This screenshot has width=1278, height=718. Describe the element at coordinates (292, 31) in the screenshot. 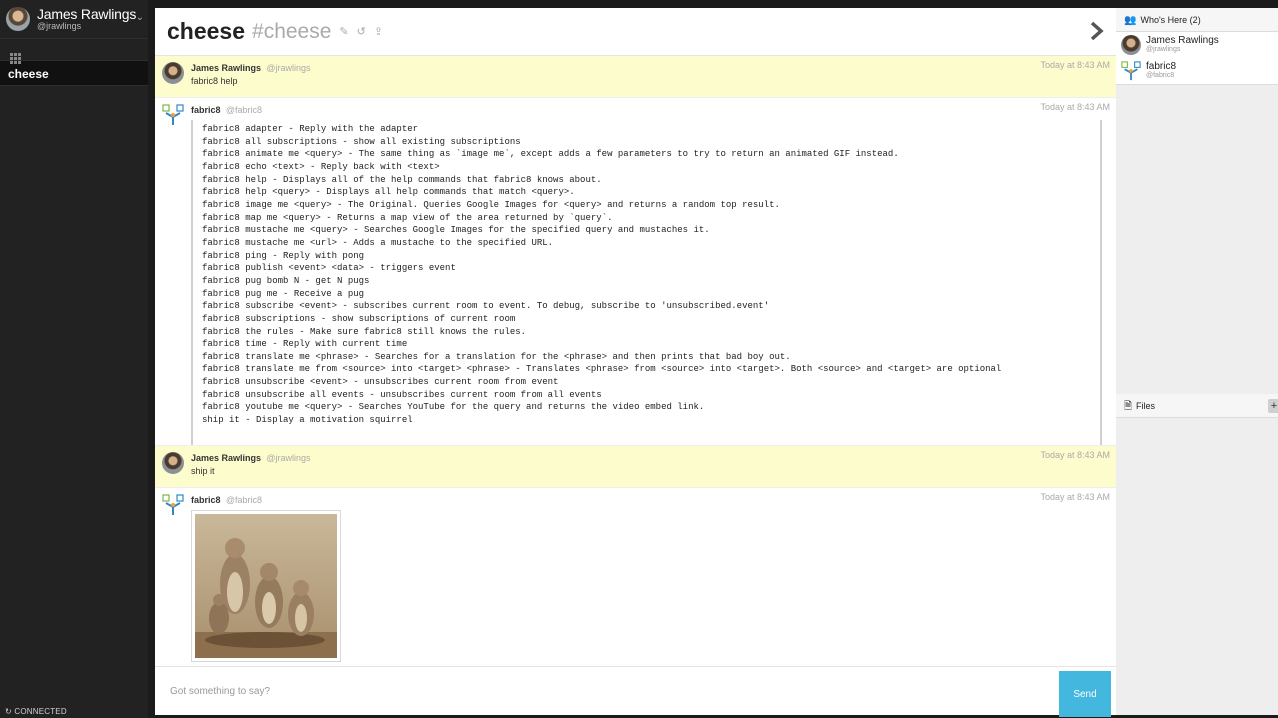

I see `room-tag: #cheese` at that location.